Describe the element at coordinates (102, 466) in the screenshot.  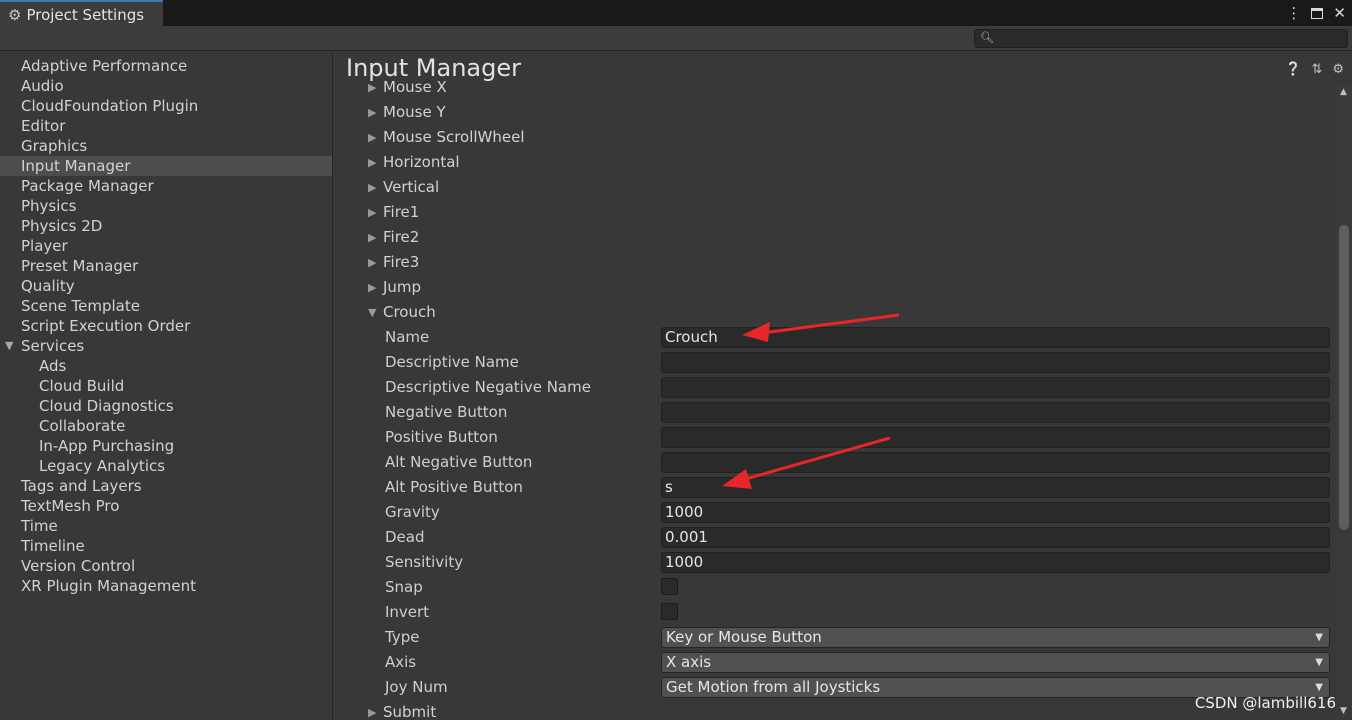
I see `sidebar-item-label: Legacy Analytics` at that location.